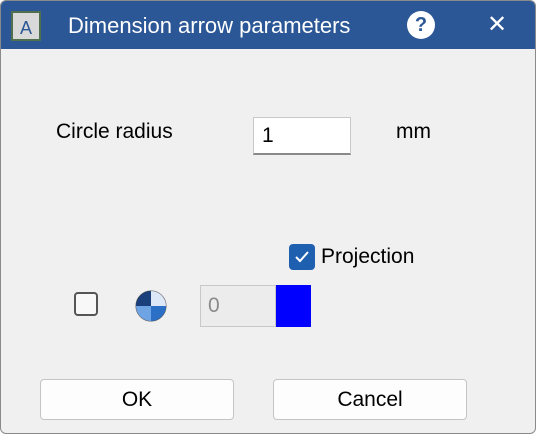  What do you see at coordinates (497, 25) in the screenshot?
I see `close-button: ✕` at bounding box center [497, 25].